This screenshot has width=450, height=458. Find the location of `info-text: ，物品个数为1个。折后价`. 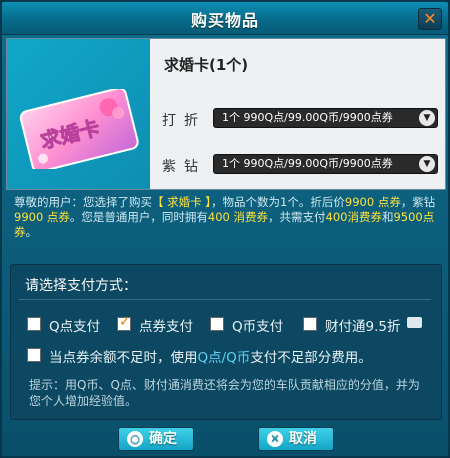

info-text: ，物品个数为1个。折后价 is located at coordinates (278, 202).